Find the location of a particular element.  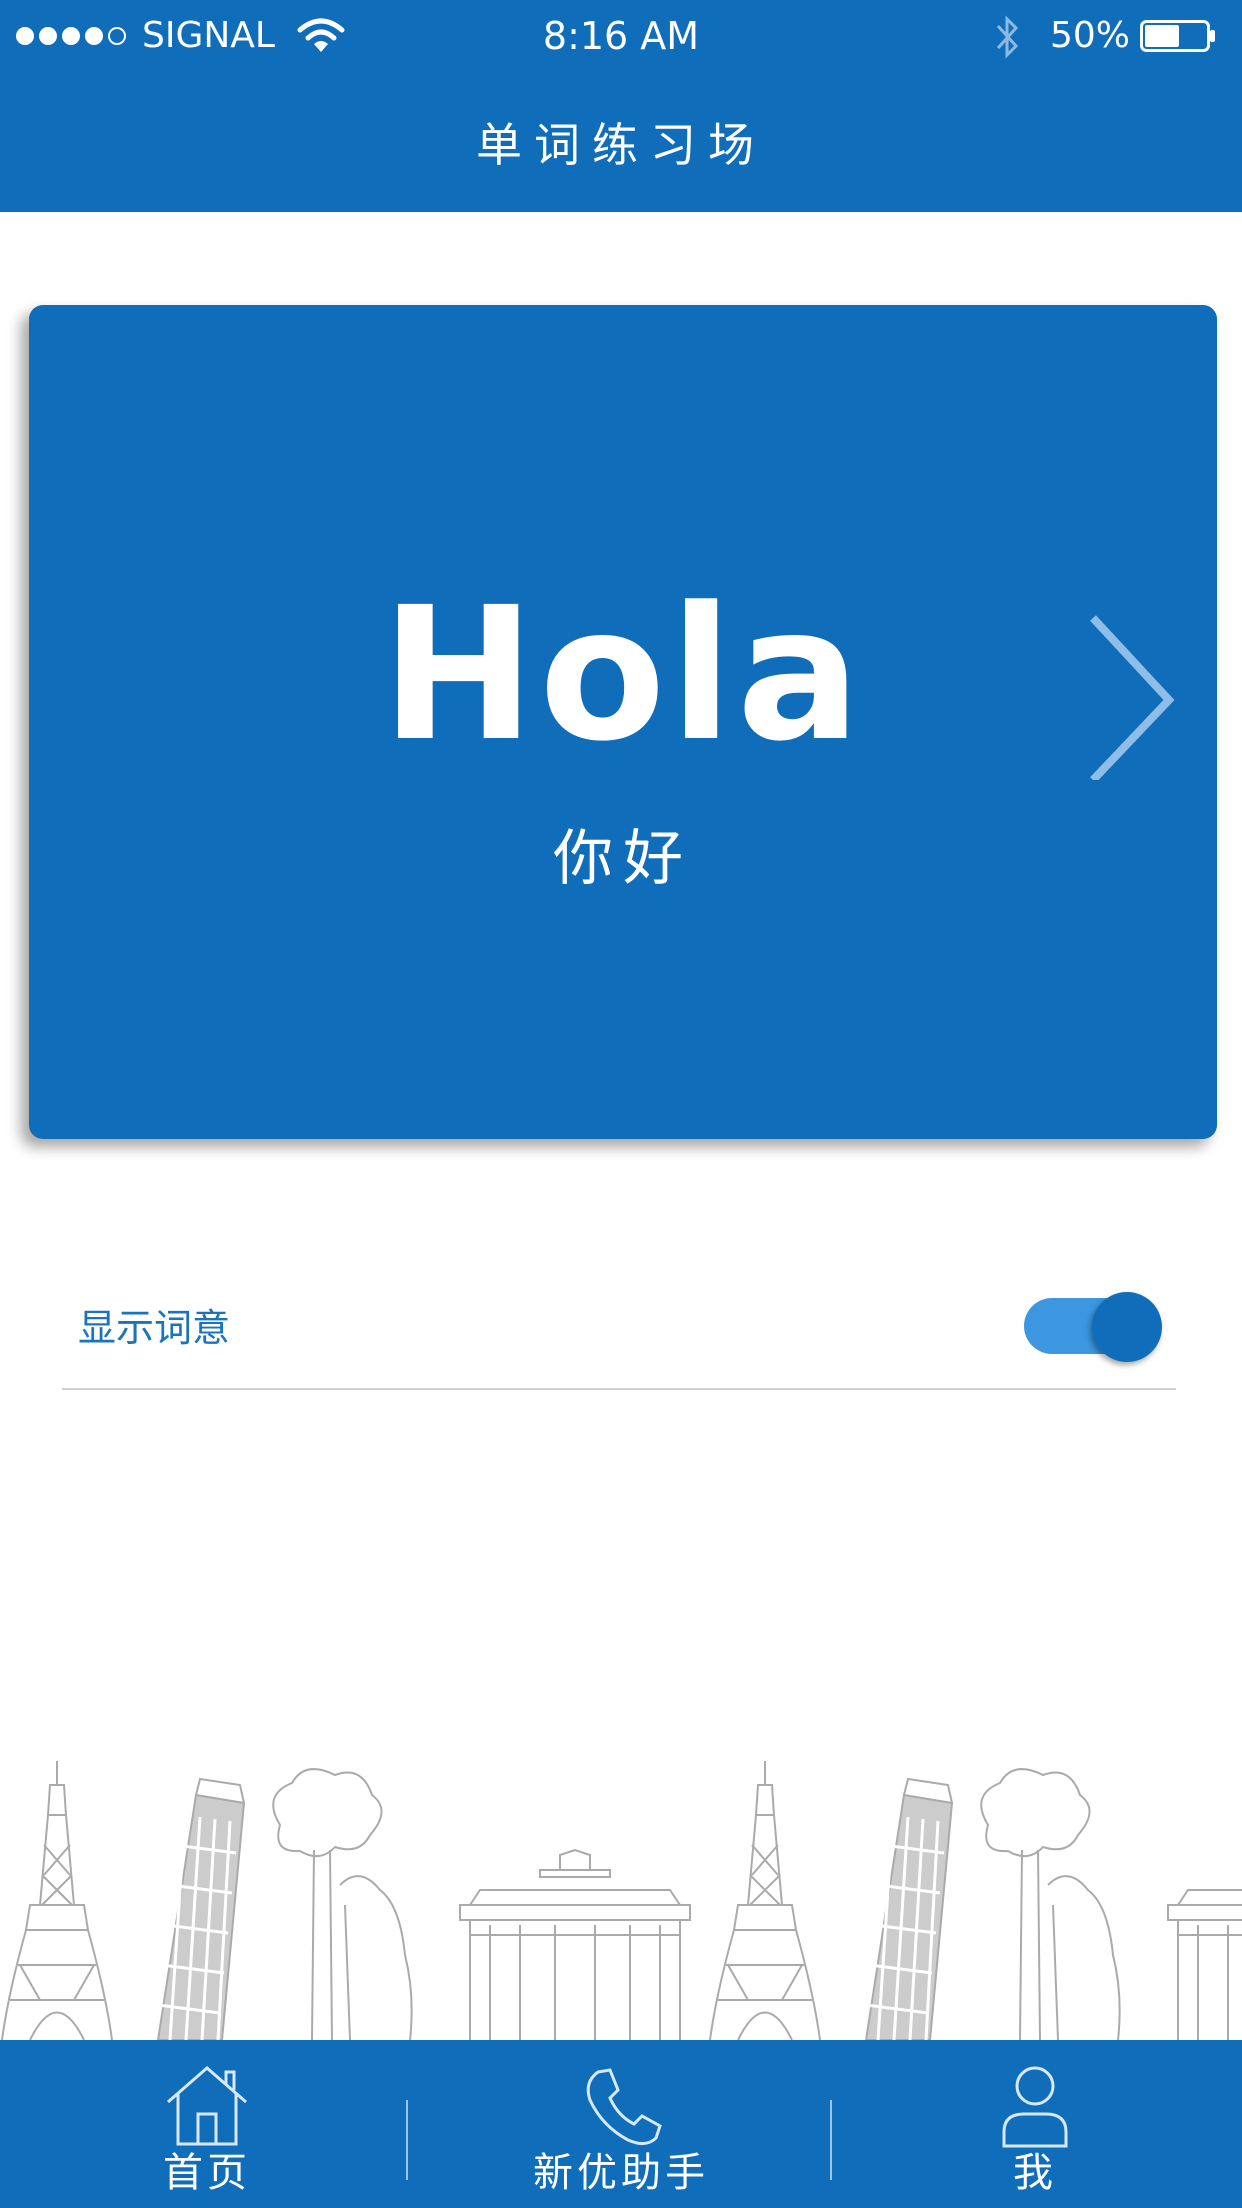

show-meaning-toggle is located at coordinates (1093, 1327).